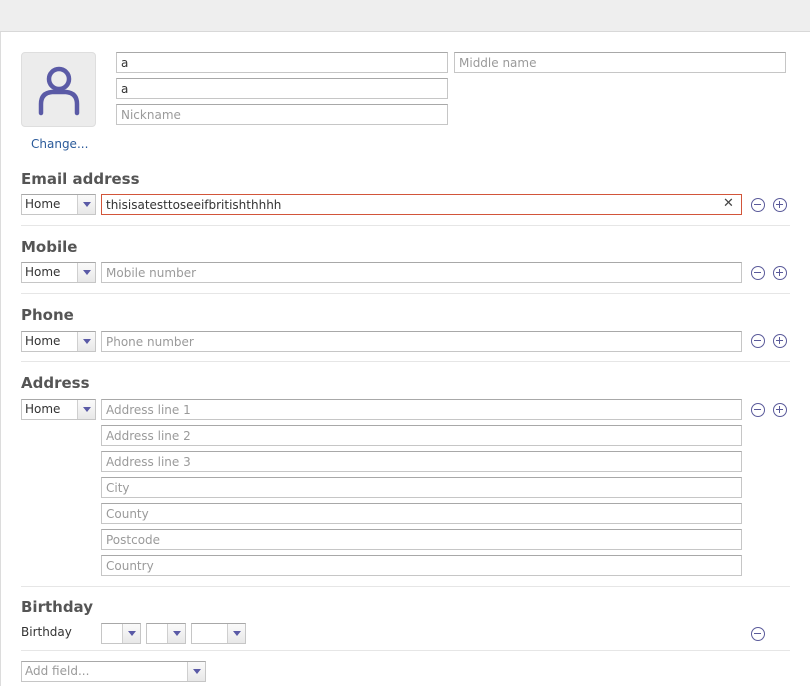 This screenshot has height=686, width=810. I want to click on address-section-title: Address, so click(55, 383).